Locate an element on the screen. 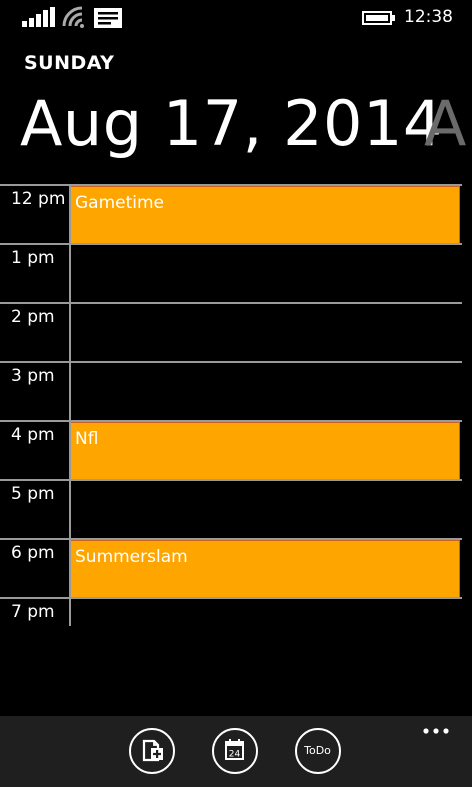 This screenshot has width=472, height=787. event-title: Gametime is located at coordinates (120, 203).